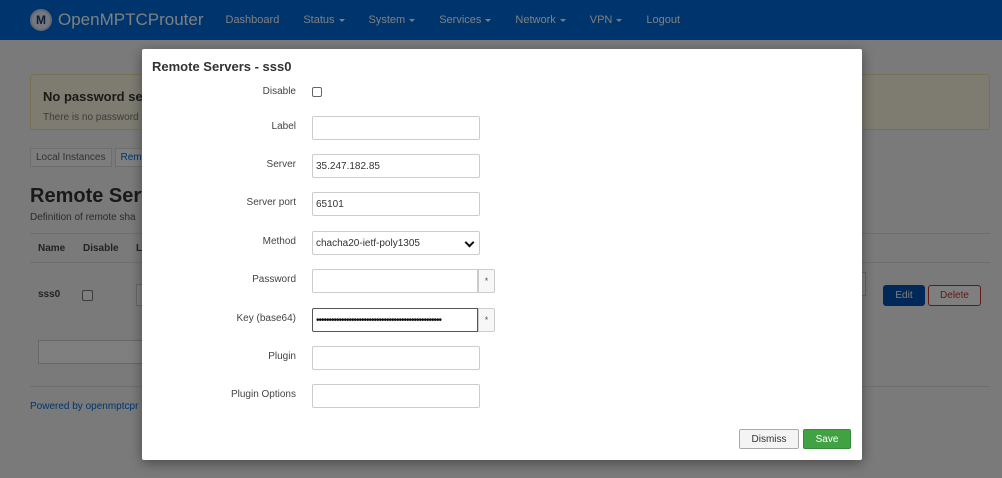 This screenshot has height=478, width=1002. I want to click on plugin-label: Plugin, so click(282, 356).